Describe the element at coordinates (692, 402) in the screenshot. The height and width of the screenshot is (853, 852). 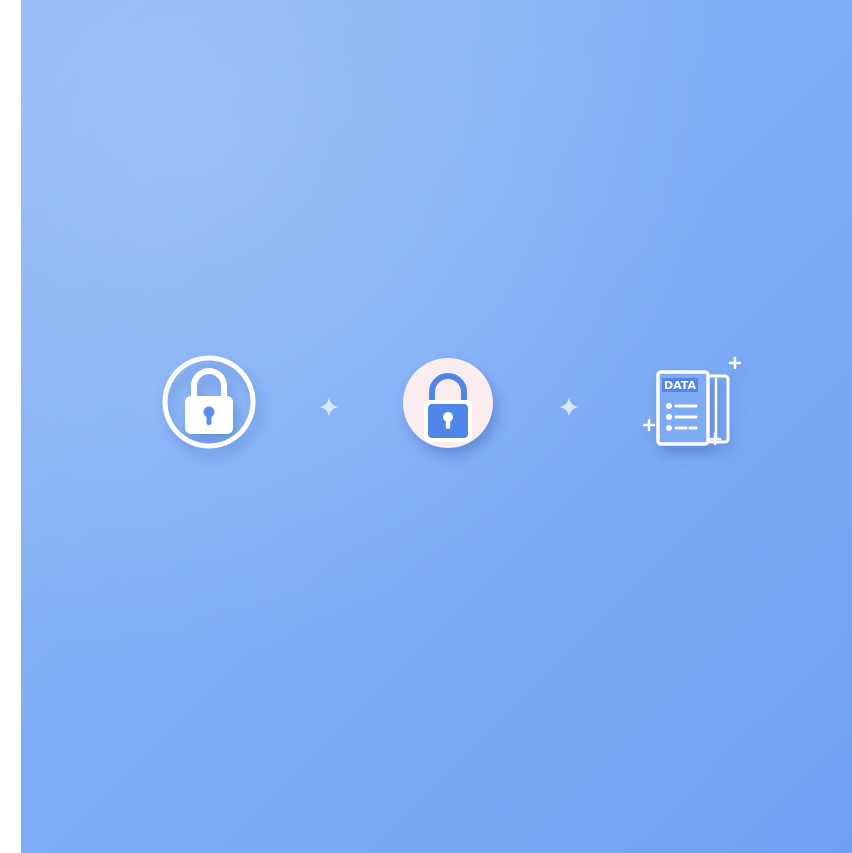
I see `data-document-icon: DATA` at that location.